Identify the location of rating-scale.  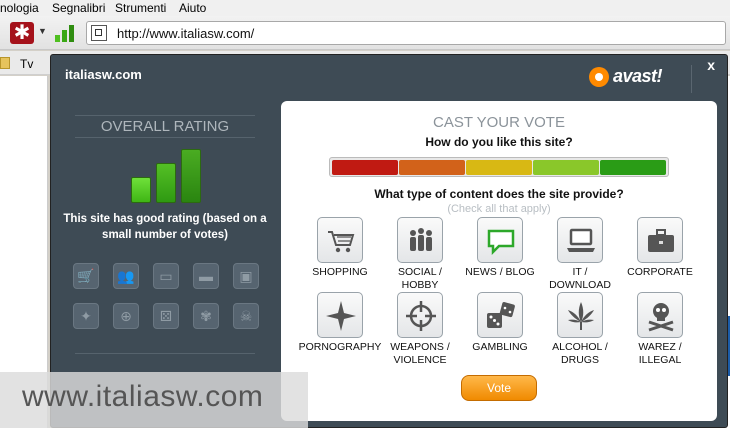
(499, 167).